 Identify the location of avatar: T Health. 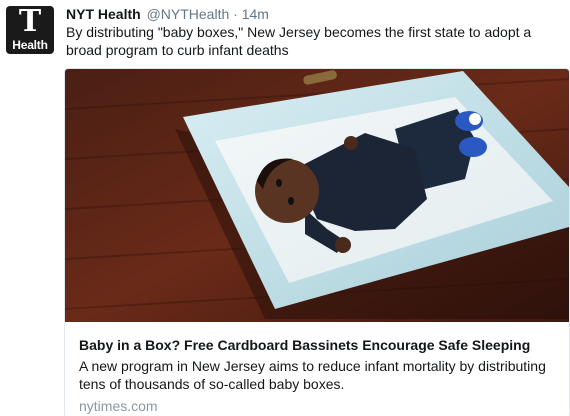
(30, 30).